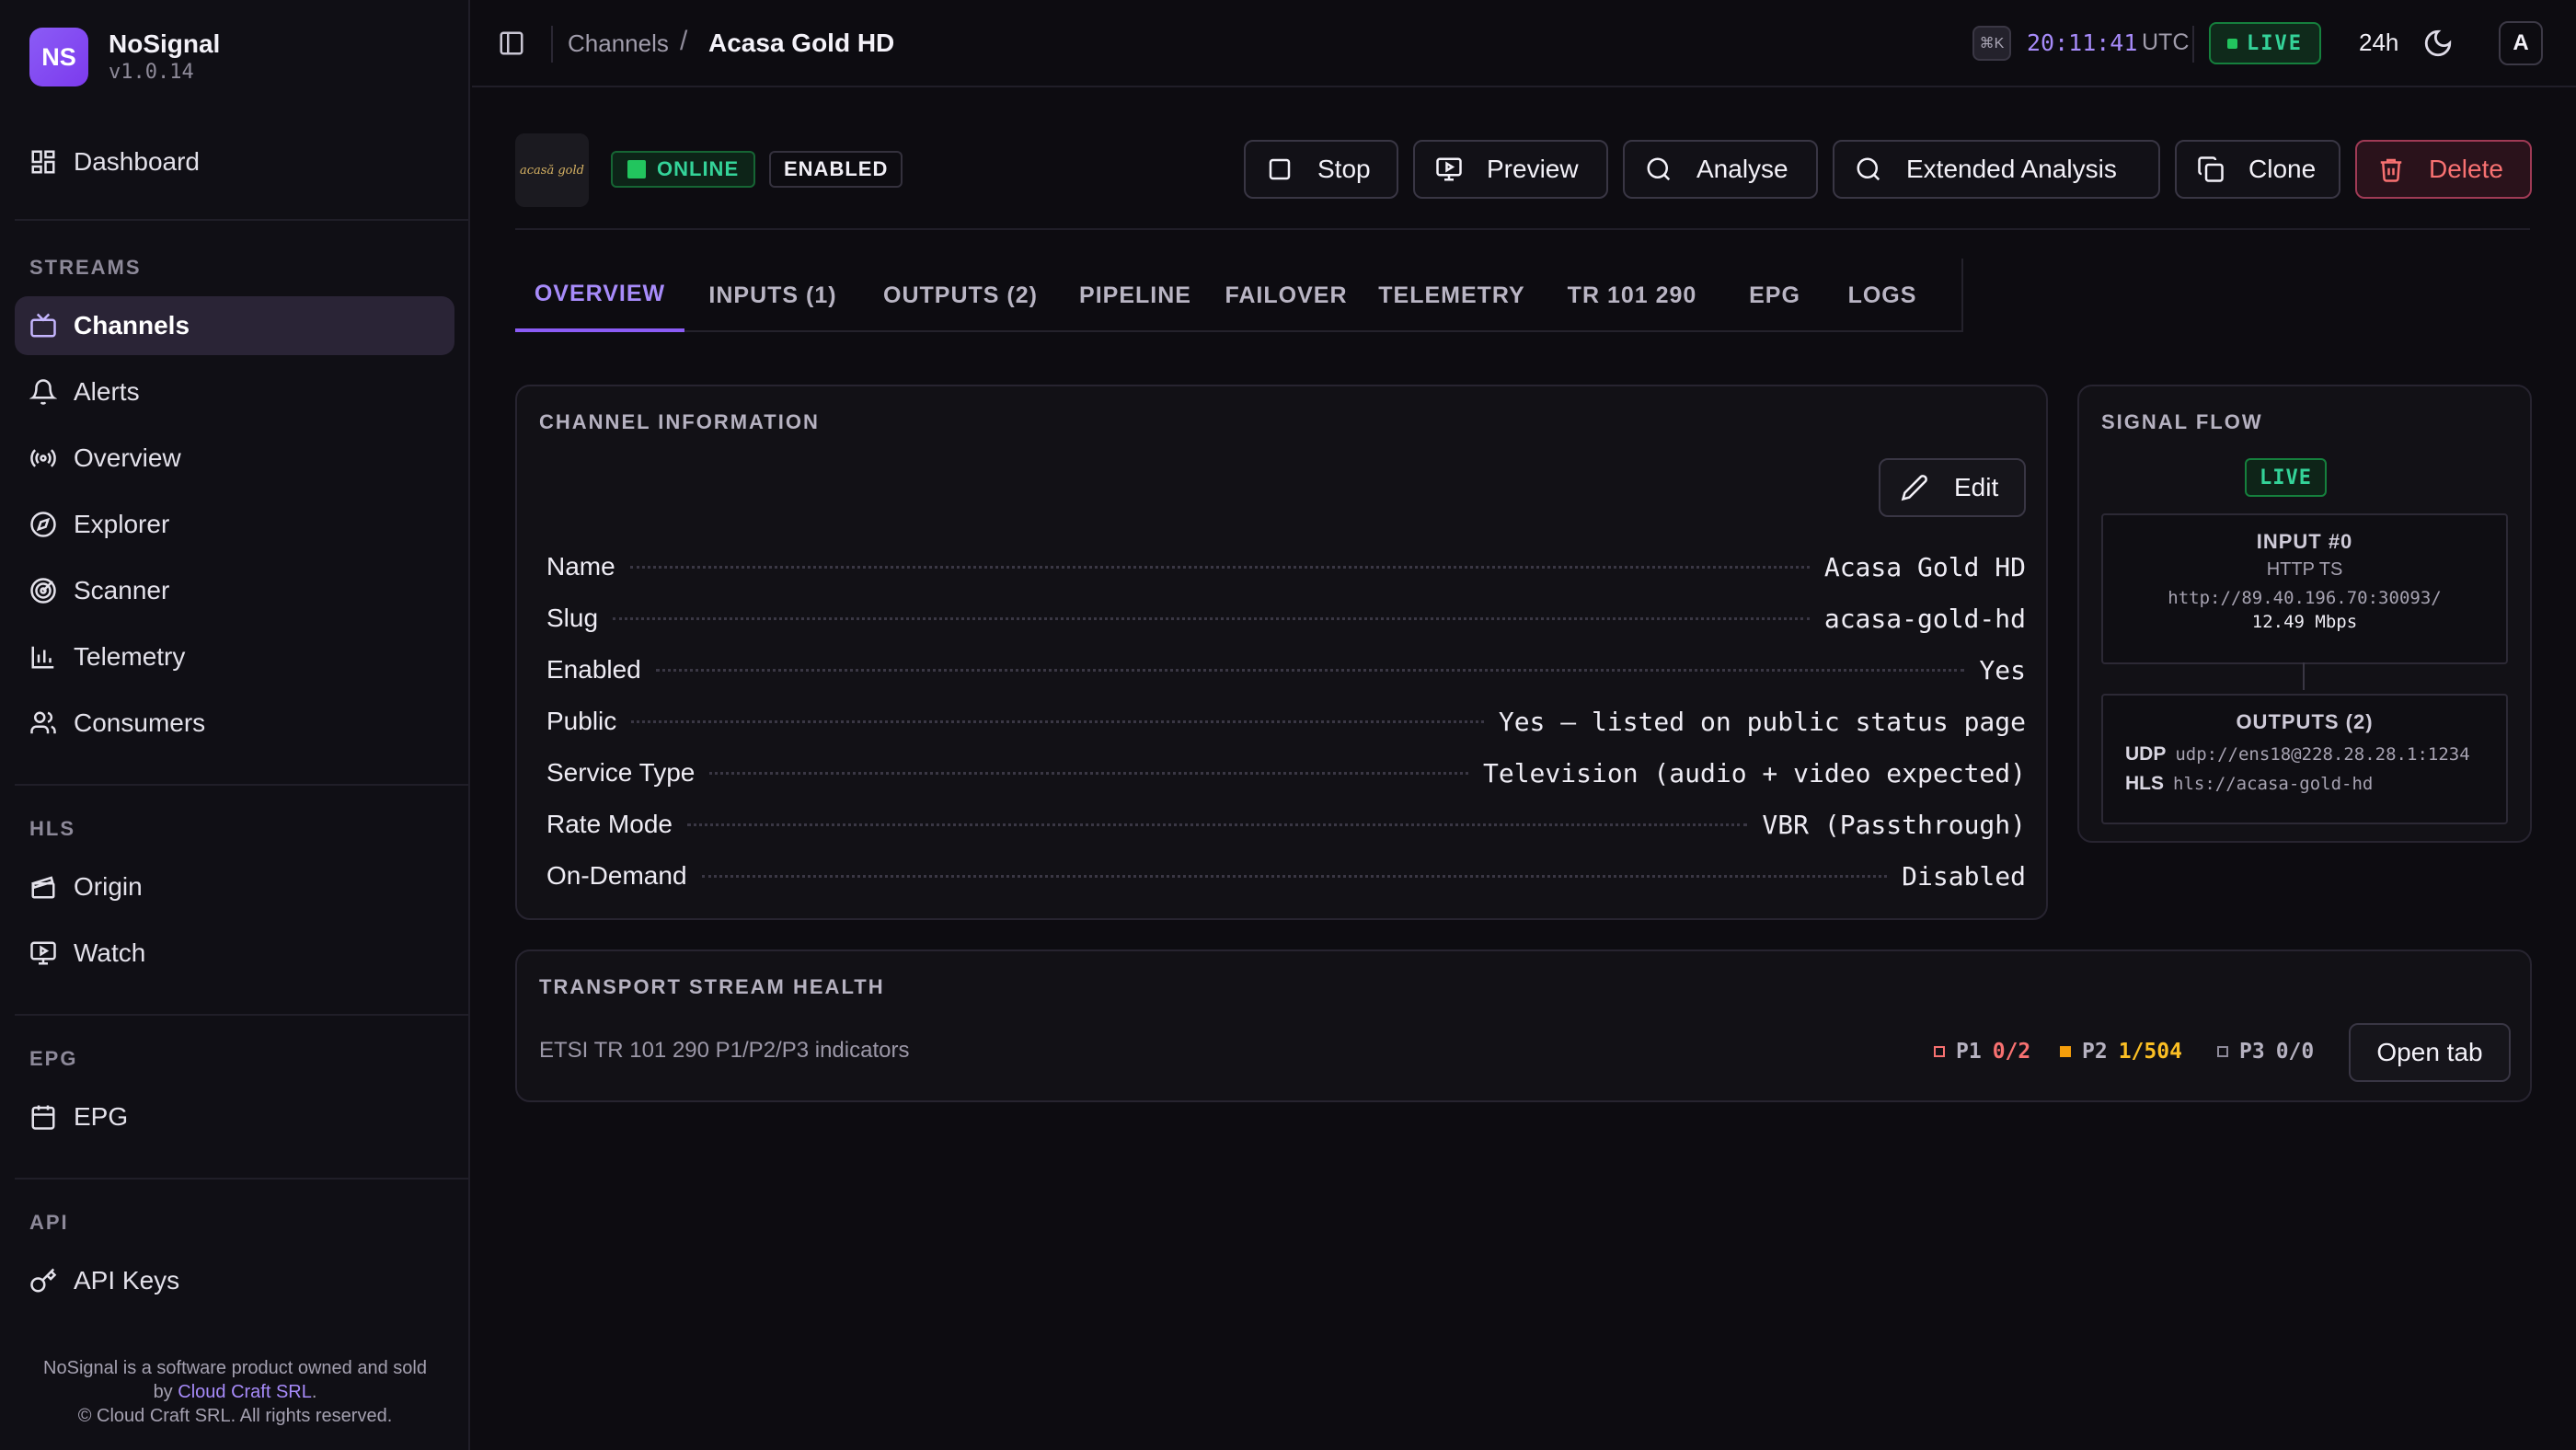 This screenshot has height=1450, width=2576. I want to click on pencil-icon, so click(1914, 488).